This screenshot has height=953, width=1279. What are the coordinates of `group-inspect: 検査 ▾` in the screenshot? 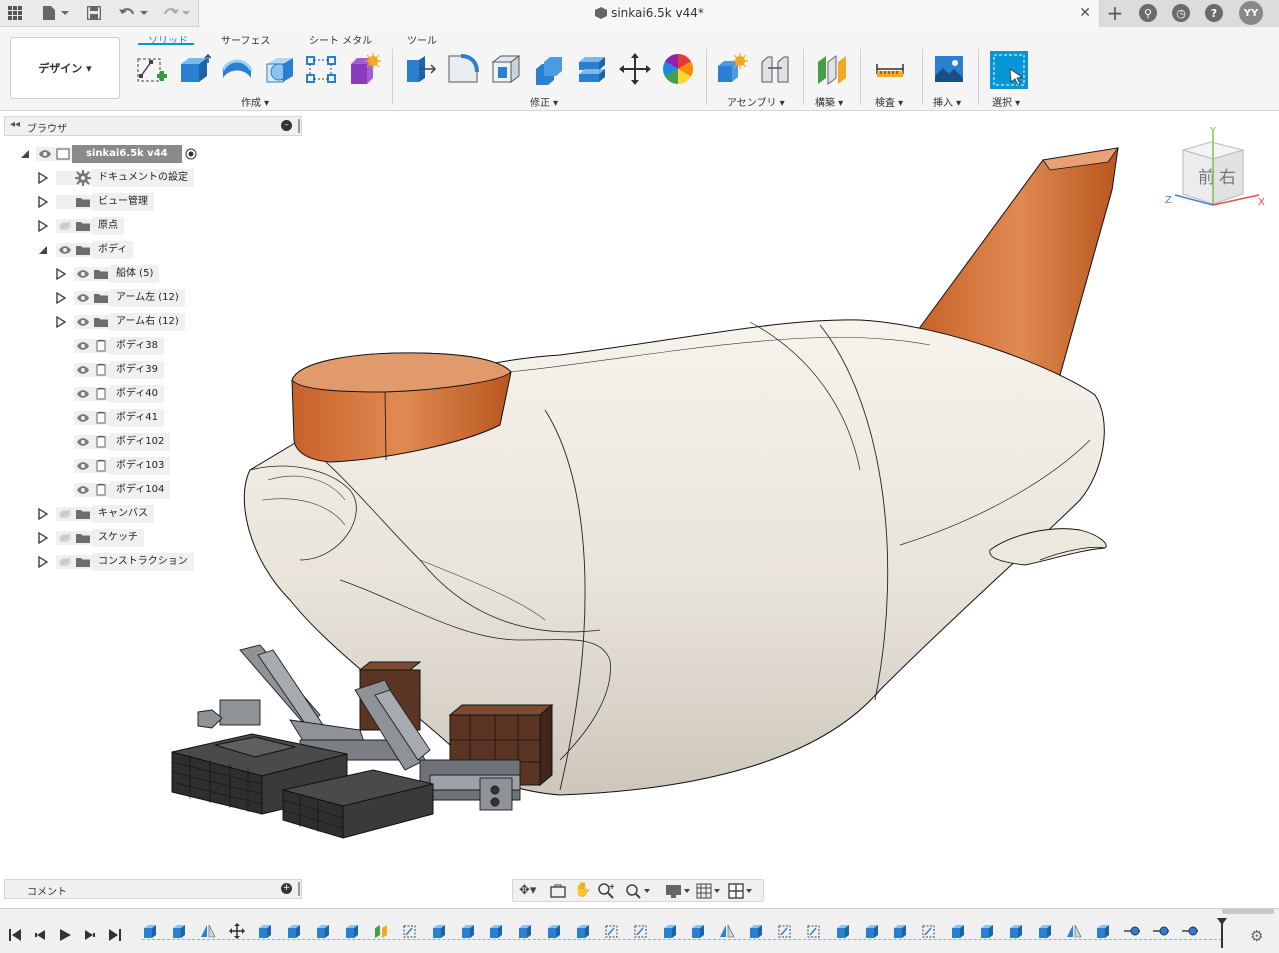 It's located at (889, 101).